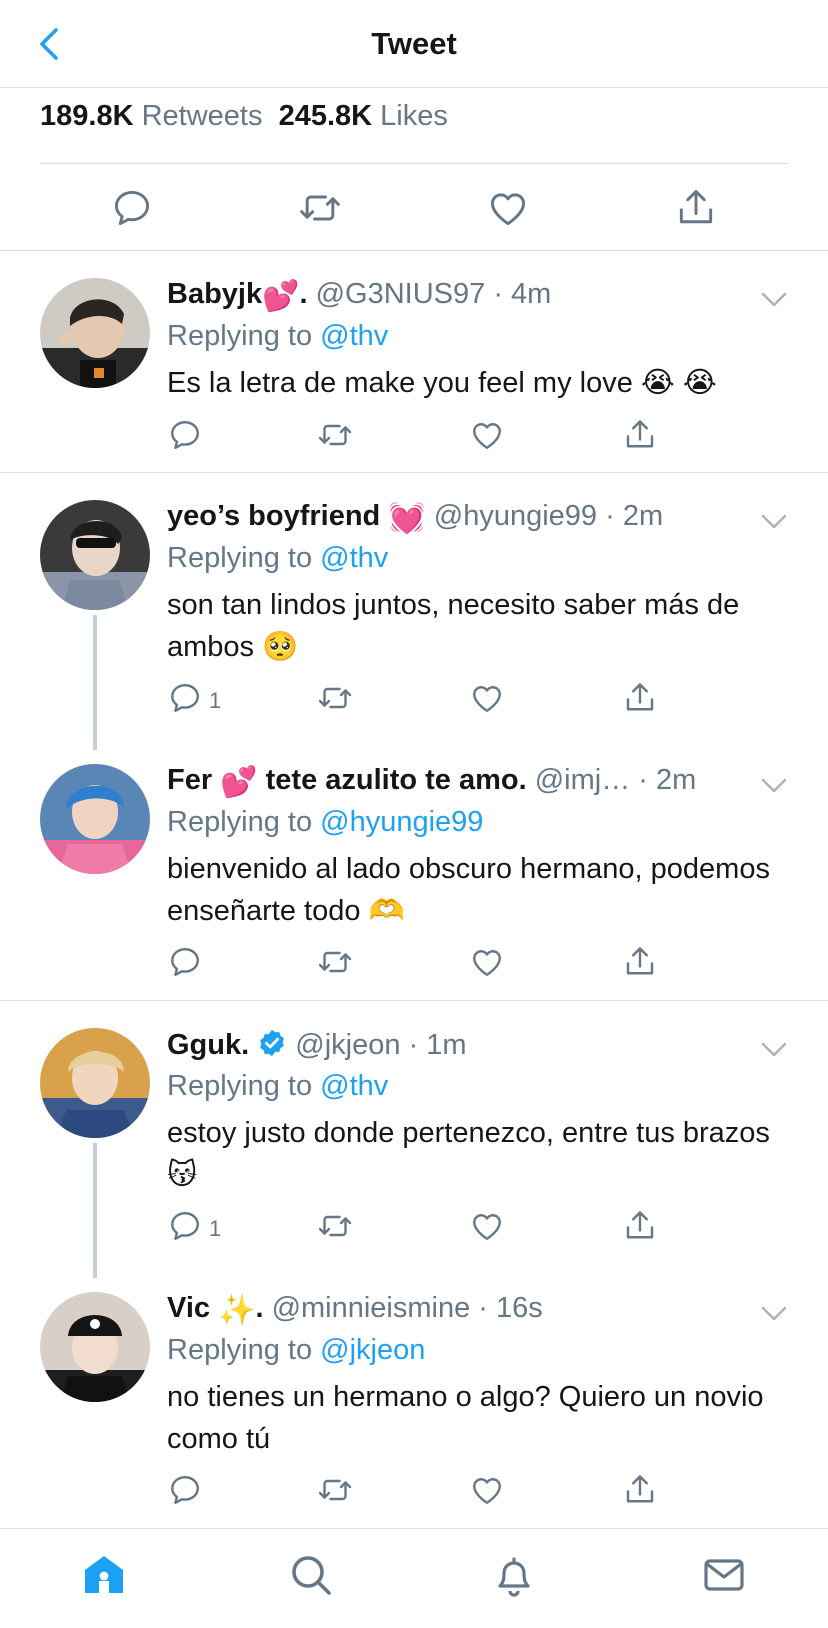 The width and height of the screenshot is (828, 1628). Describe the element at coordinates (401, 294) in the screenshot. I see `handle: @G3NIUS97` at that location.